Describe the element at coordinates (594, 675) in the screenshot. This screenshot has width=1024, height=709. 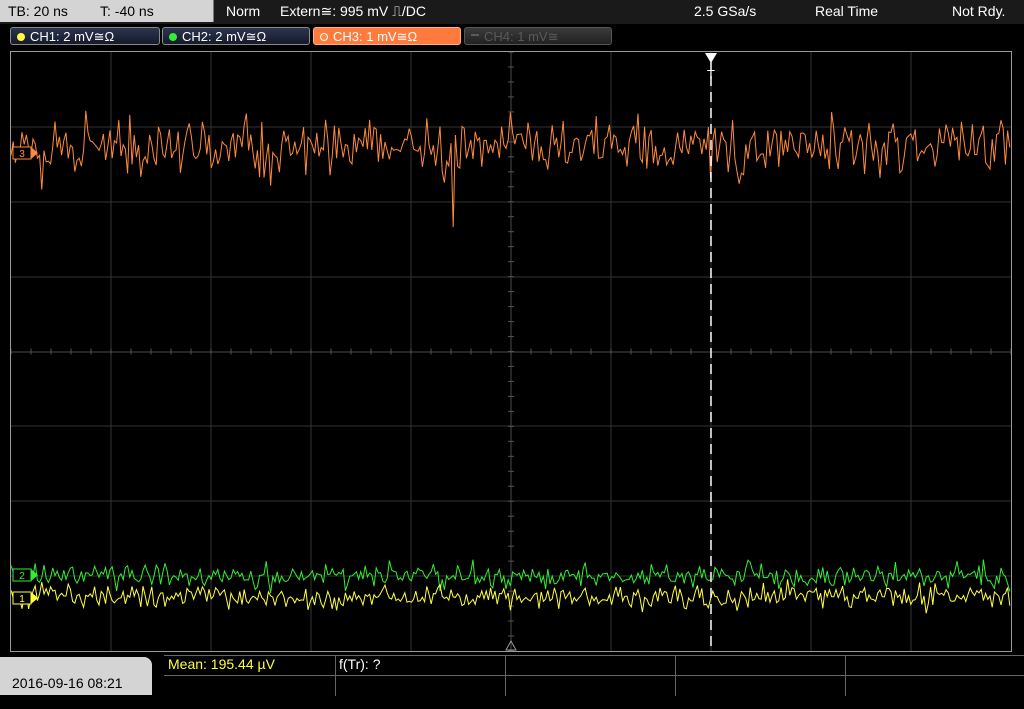
I see `measurement-table: Mean: 195.44 µV f(Tr): ?` at that location.